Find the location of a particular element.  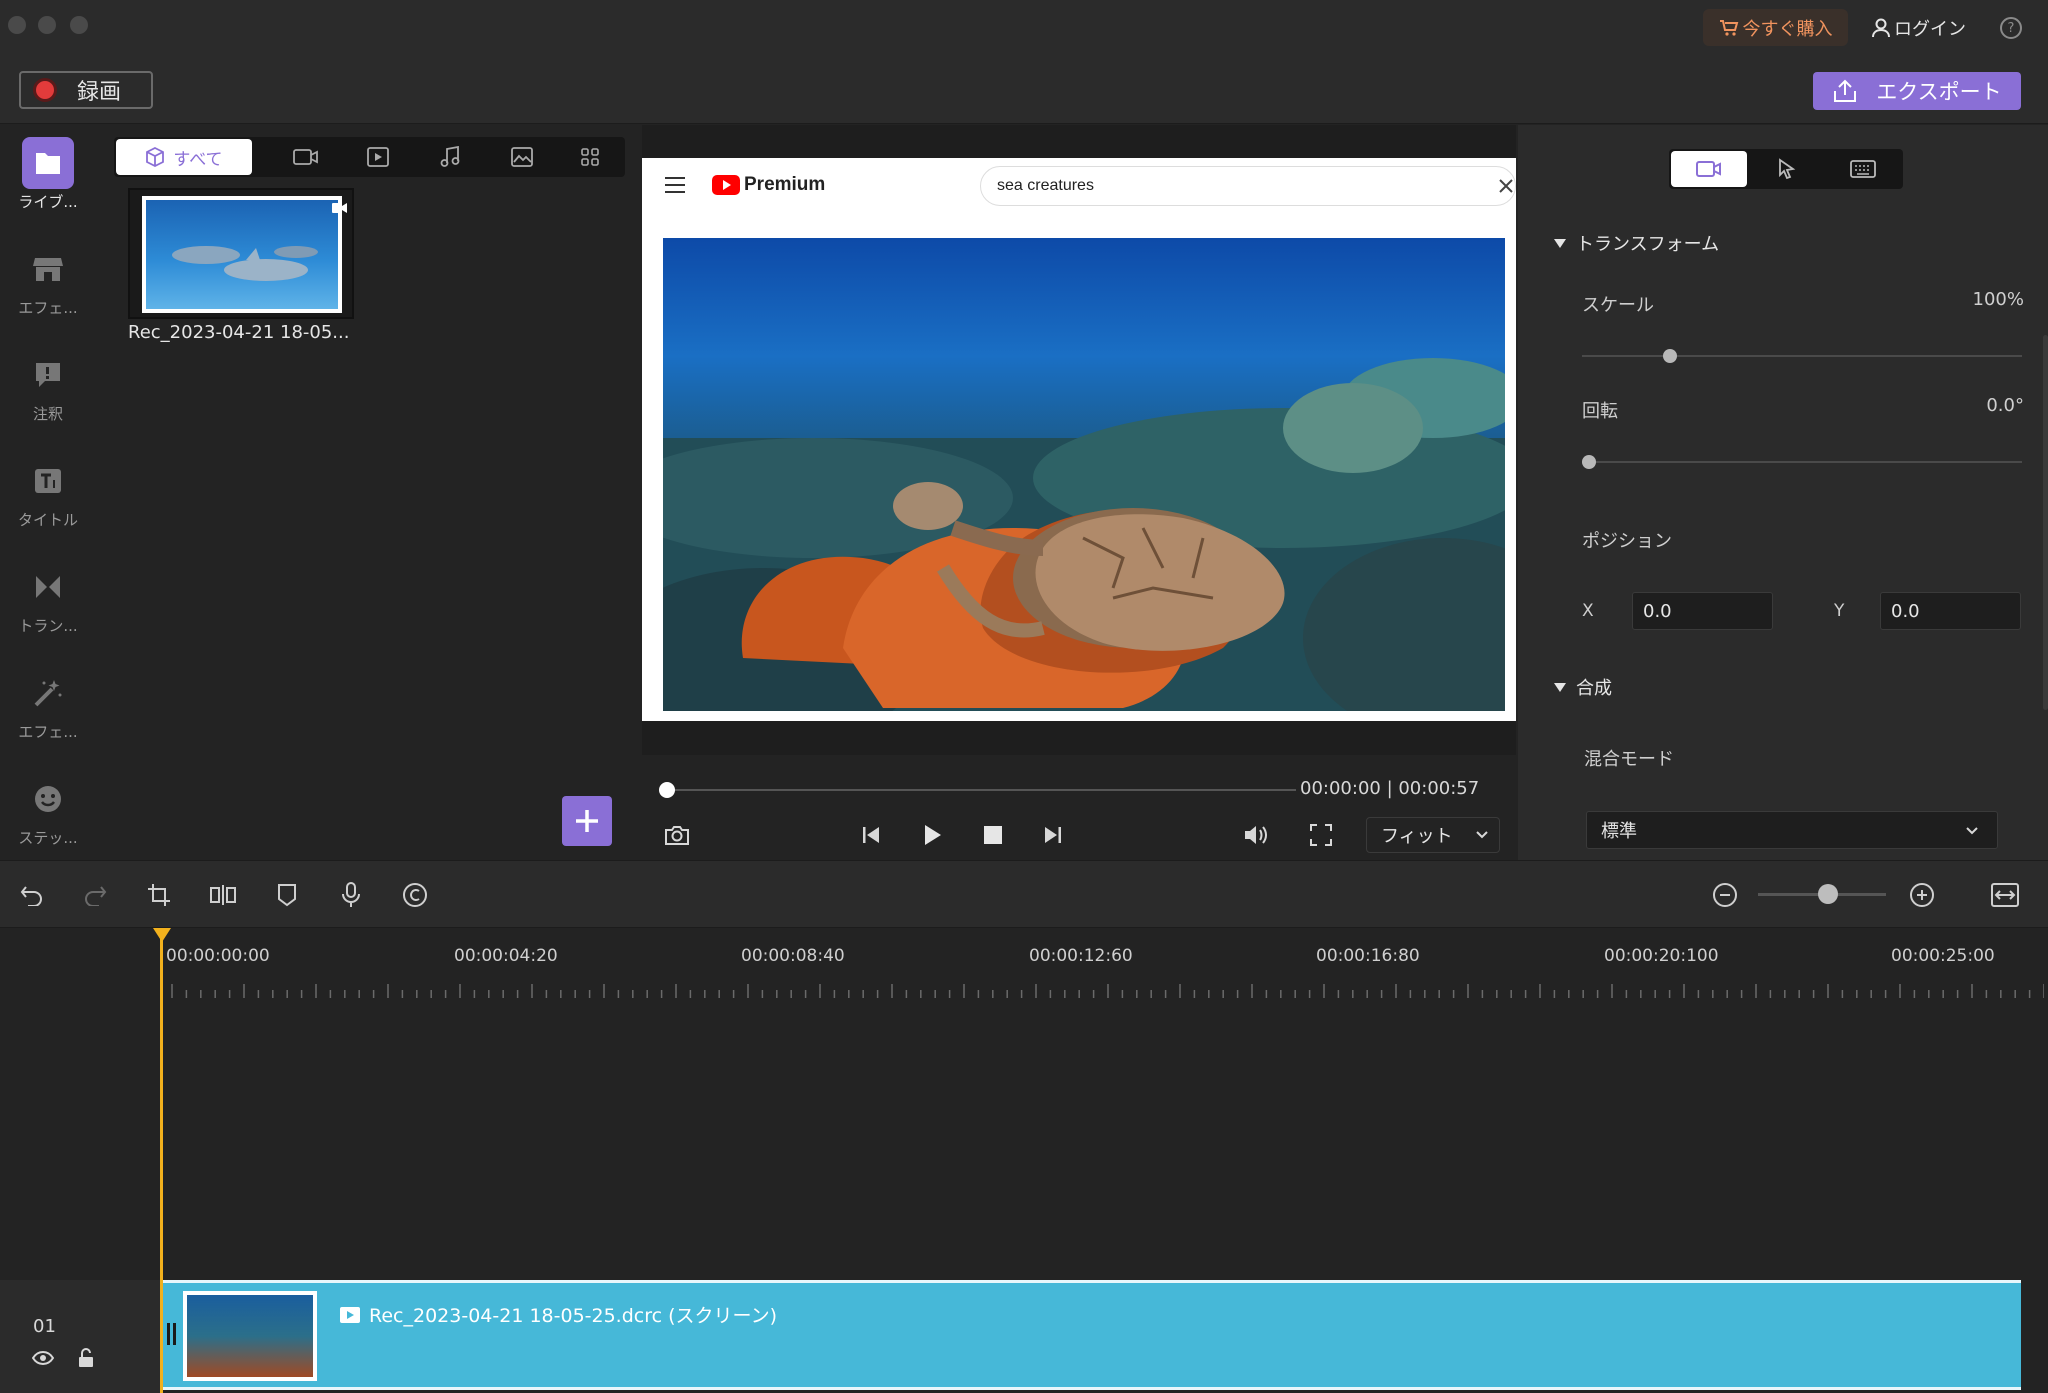

undo-icon is located at coordinates (31, 896).